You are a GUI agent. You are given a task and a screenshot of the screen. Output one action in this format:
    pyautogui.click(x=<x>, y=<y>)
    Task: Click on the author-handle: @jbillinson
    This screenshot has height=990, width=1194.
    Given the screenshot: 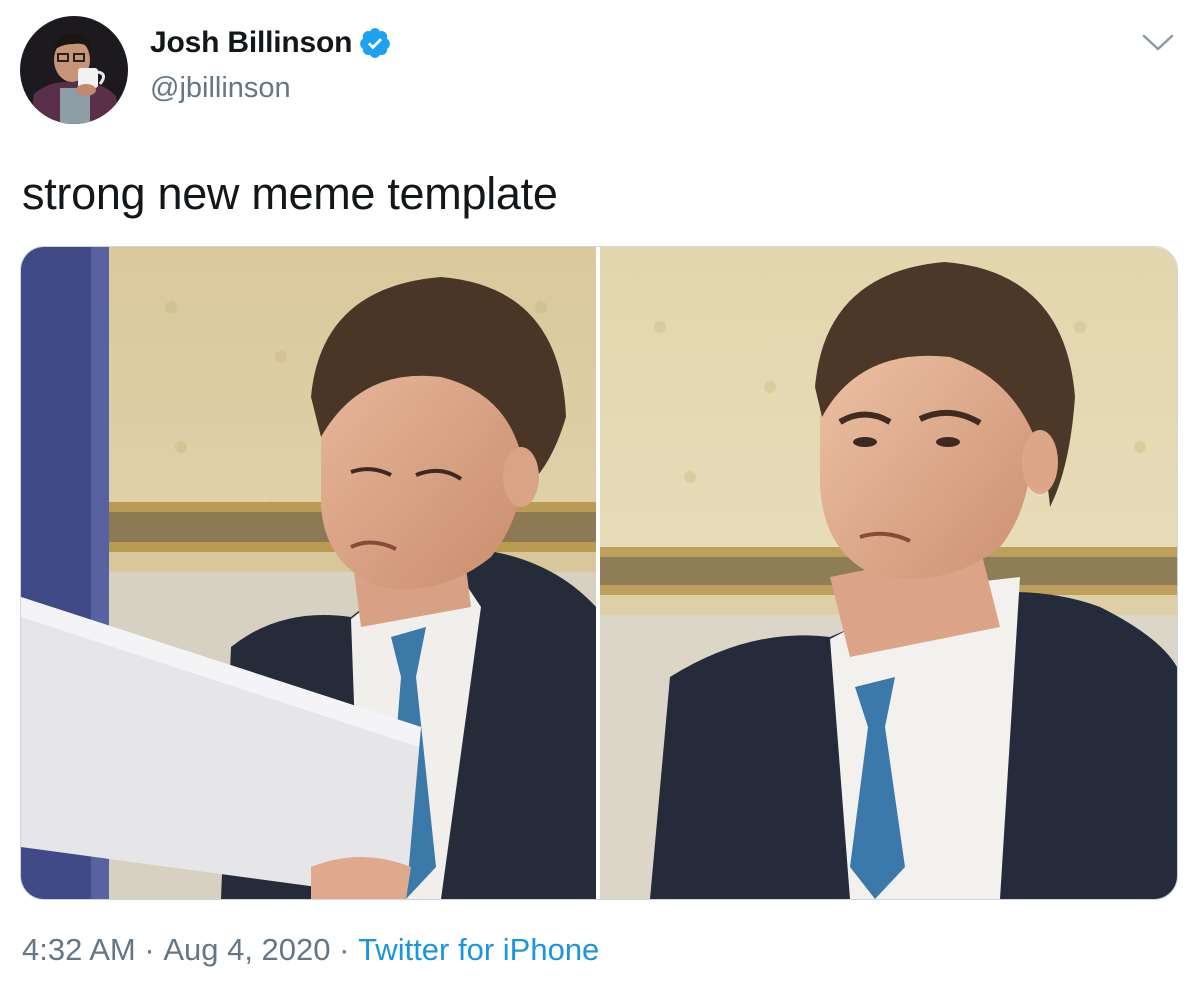 What is the action you would take?
    pyautogui.click(x=220, y=88)
    